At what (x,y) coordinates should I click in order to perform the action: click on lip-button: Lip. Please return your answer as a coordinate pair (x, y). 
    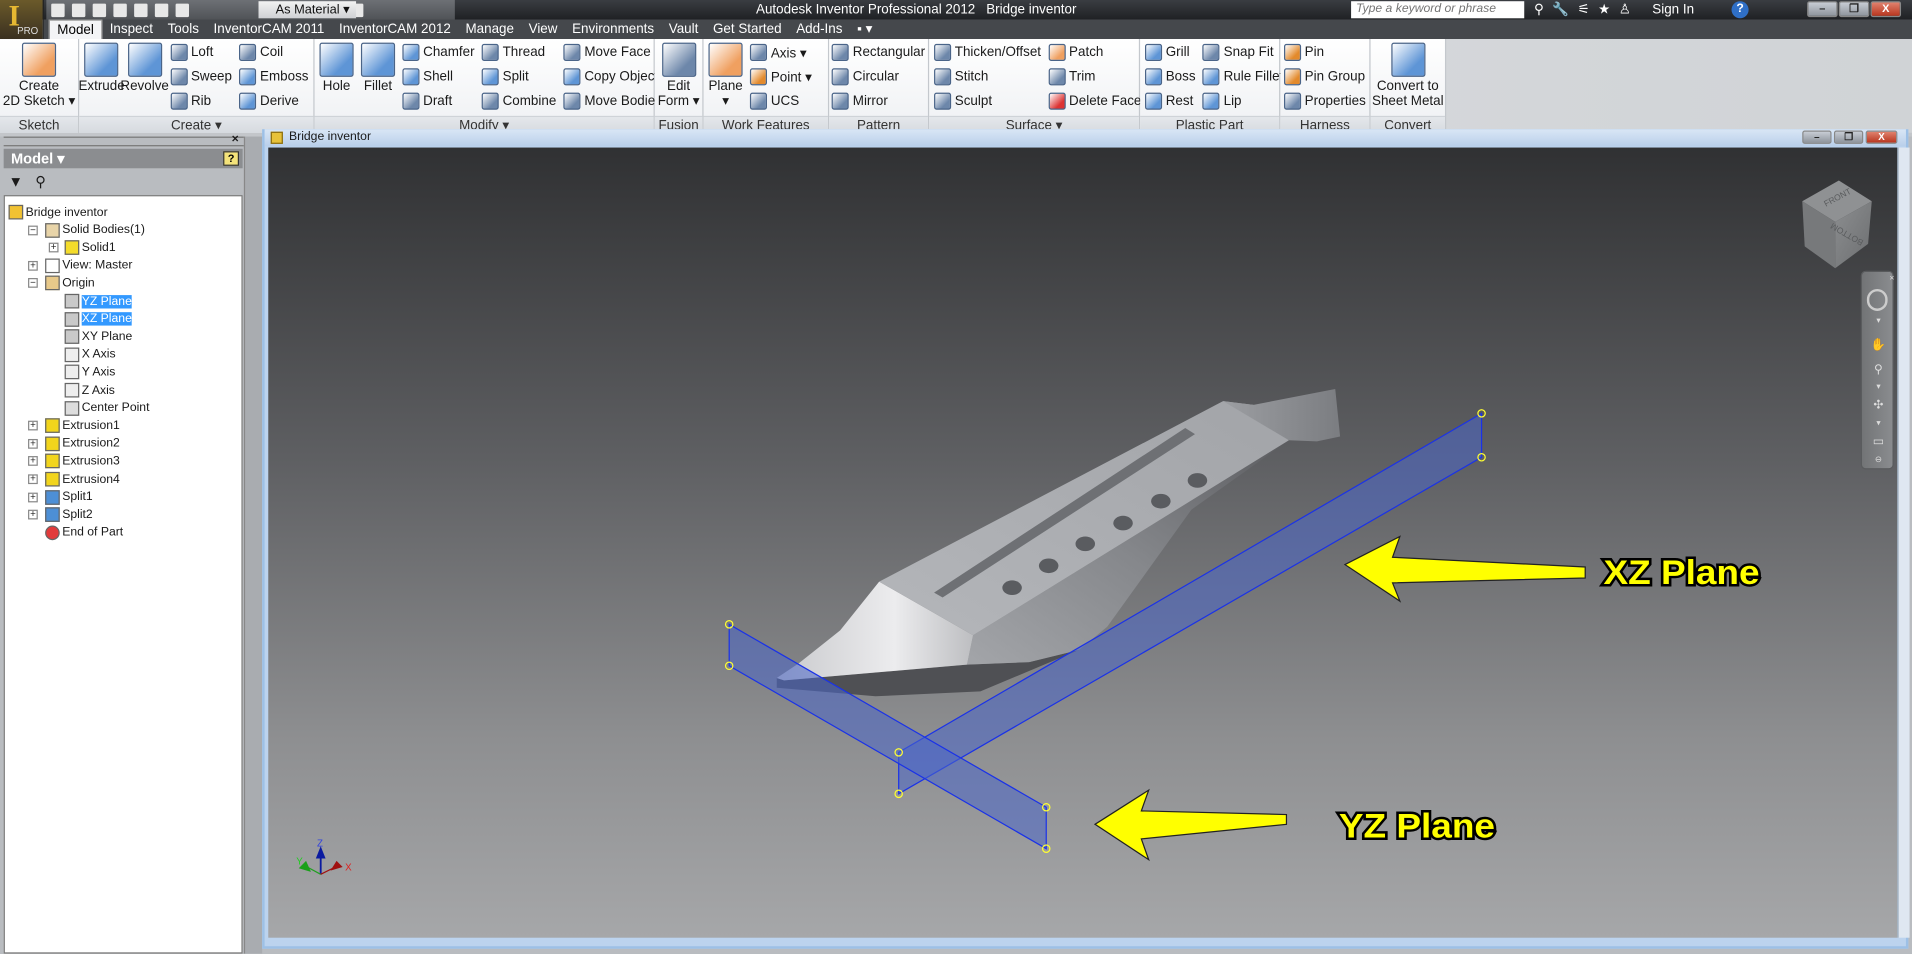
    Looking at the image, I should click on (1242, 101).